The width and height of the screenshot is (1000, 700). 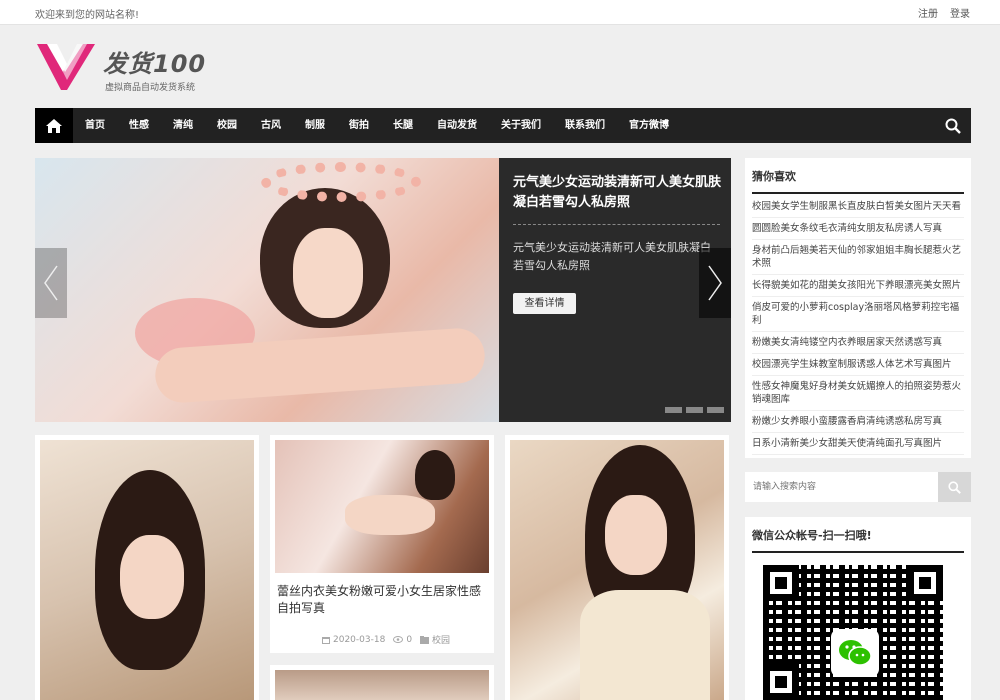 I want to click on nav-item-pure: 清纯, so click(x=183, y=125).